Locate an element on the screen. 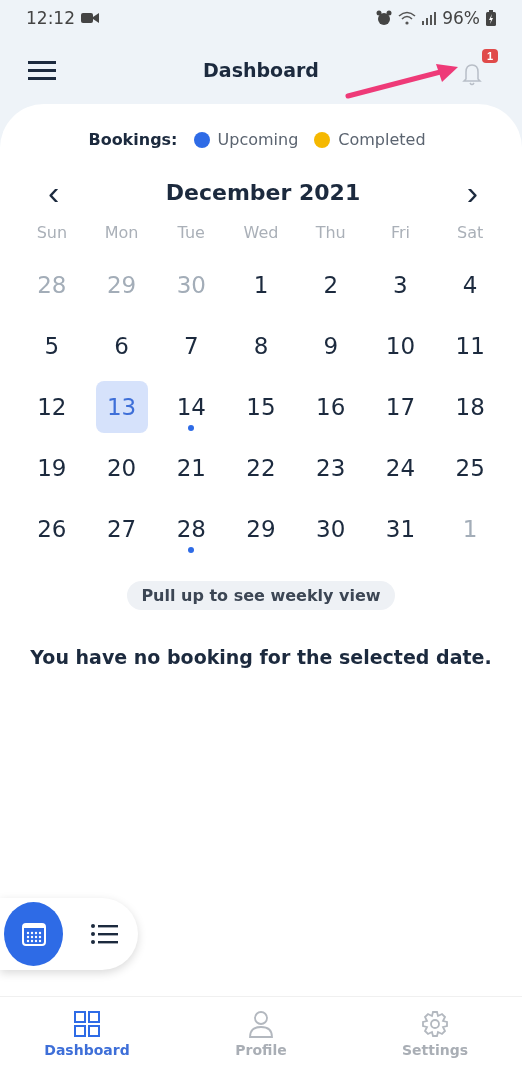 The height and width of the screenshot is (1071, 522). calendar-day: 24 is located at coordinates (400, 468).